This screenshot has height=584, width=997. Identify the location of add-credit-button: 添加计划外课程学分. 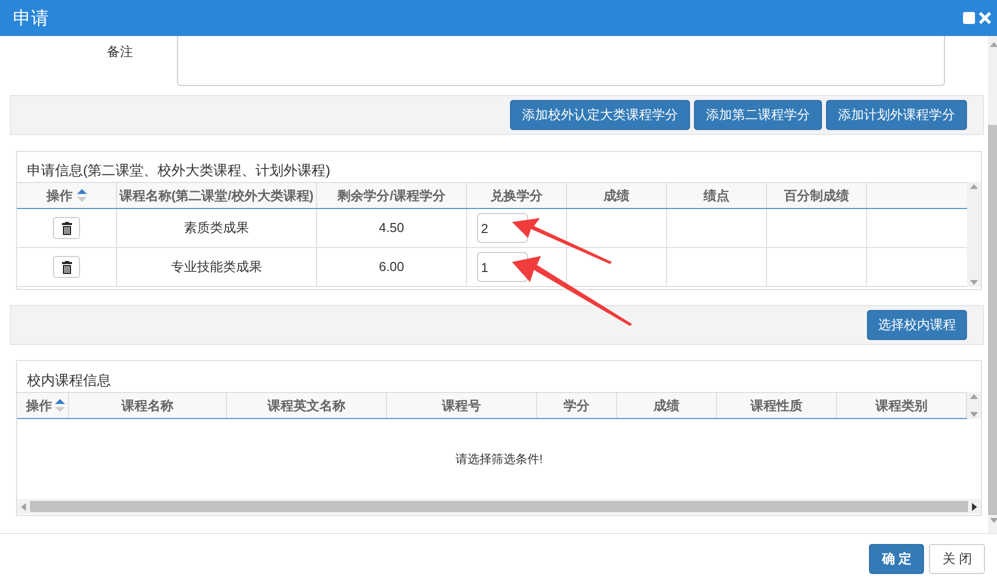
(896, 115).